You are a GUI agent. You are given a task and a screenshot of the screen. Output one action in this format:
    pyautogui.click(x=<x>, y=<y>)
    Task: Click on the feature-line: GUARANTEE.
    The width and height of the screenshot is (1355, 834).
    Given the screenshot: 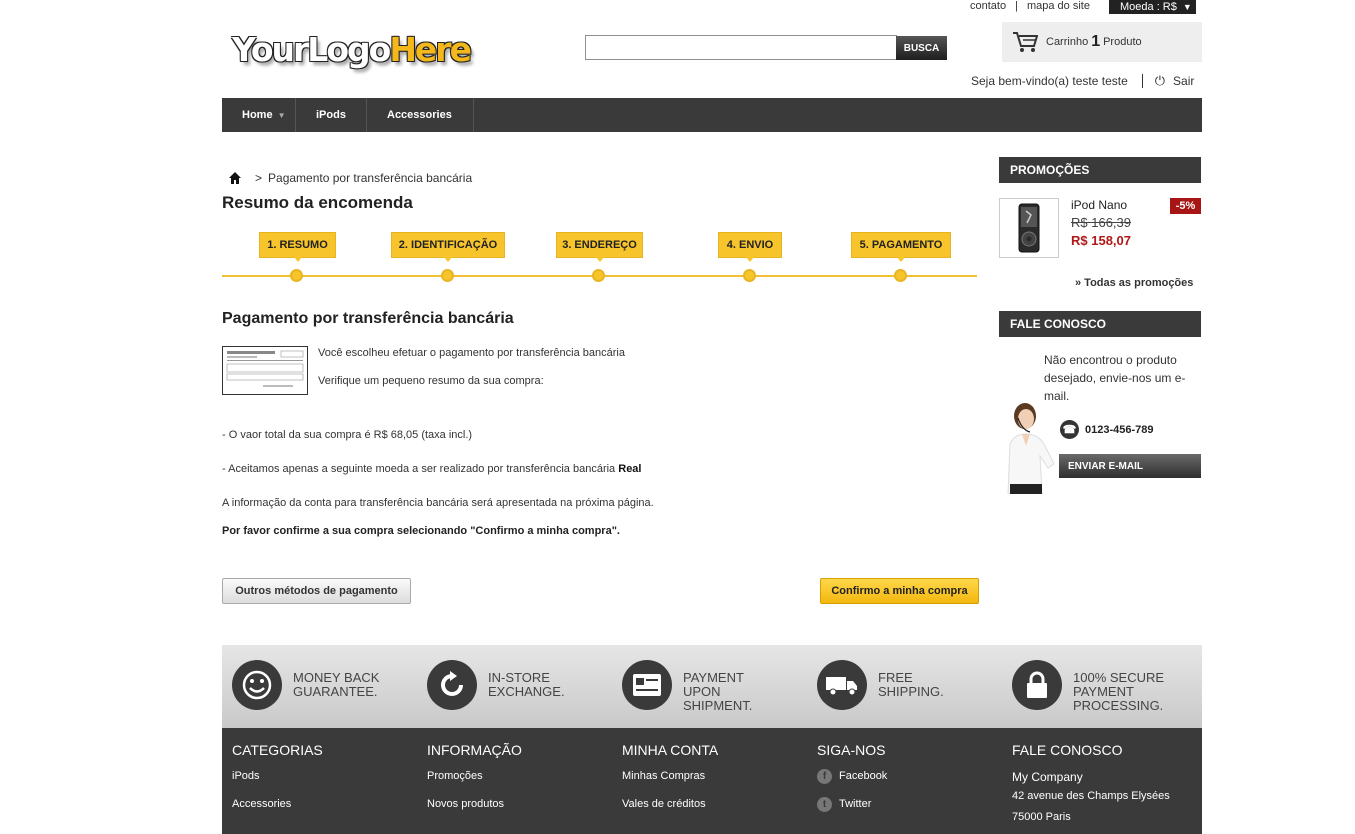 What is the action you would take?
    pyautogui.click(x=335, y=691)
    